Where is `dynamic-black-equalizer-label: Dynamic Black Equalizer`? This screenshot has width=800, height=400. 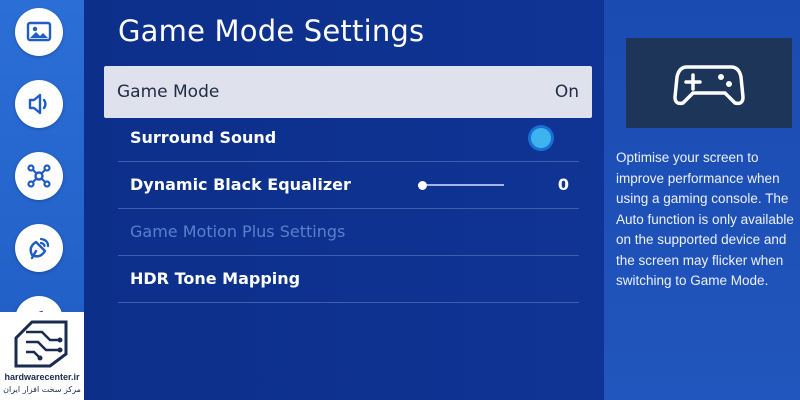
dynamic-black-equalizer-label: Dynamic Black Equalizer is located at coordinates (240, 184).